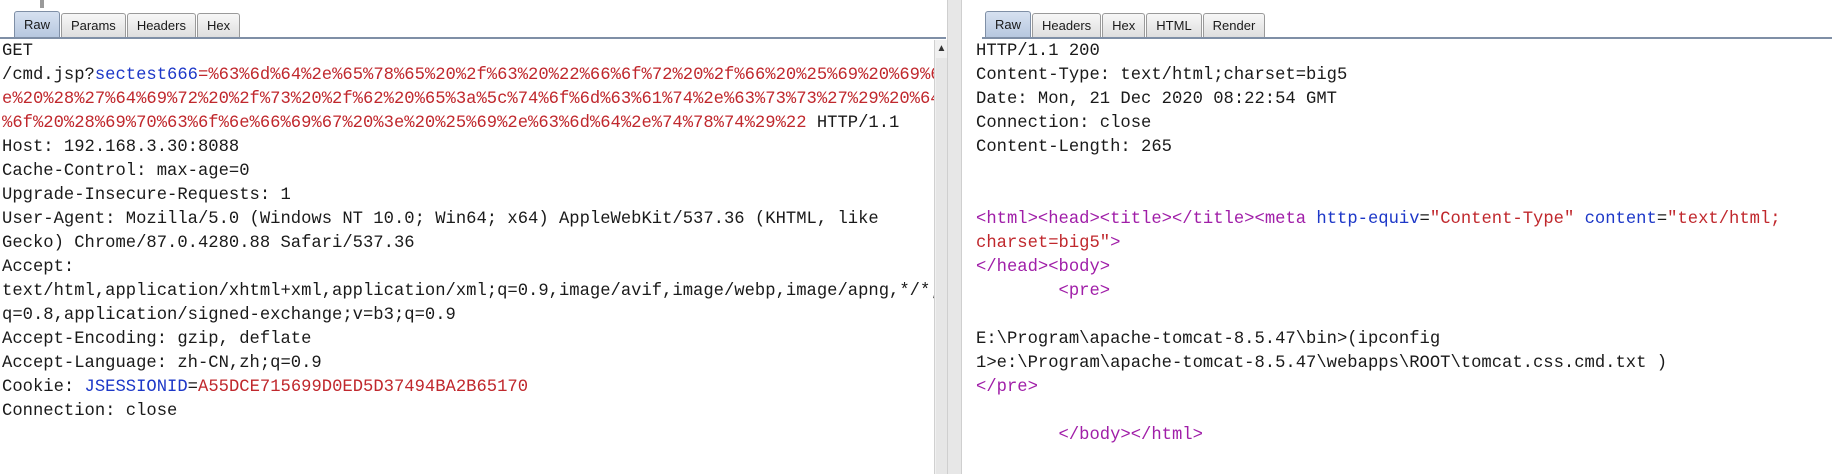  I want to click on request-tabs: Raw Params Headers Hex, so click(127, 24).